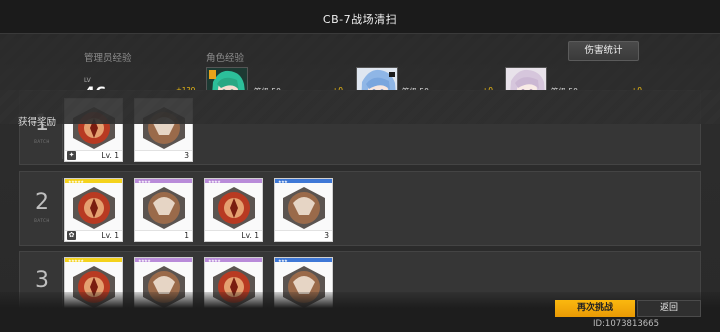 The width and height of the screenshot is (720, 332). Describe the element at coordinates (360, 107) in the screenshot. I see `scroll-mask` at that location.